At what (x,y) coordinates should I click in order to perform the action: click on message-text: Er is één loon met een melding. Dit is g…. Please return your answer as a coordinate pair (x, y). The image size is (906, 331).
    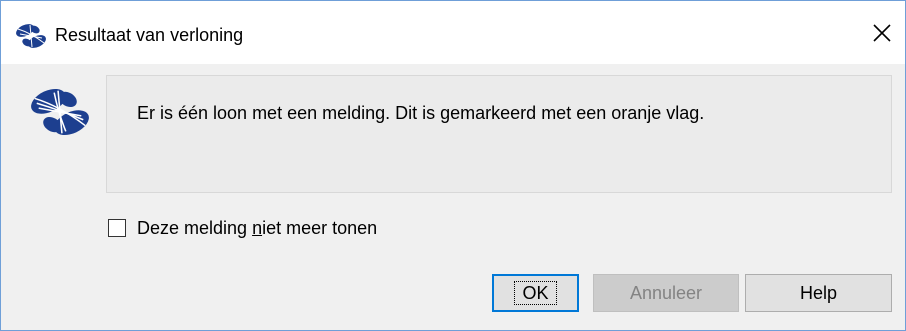
    Looking at the image, I should click on (421, 113).